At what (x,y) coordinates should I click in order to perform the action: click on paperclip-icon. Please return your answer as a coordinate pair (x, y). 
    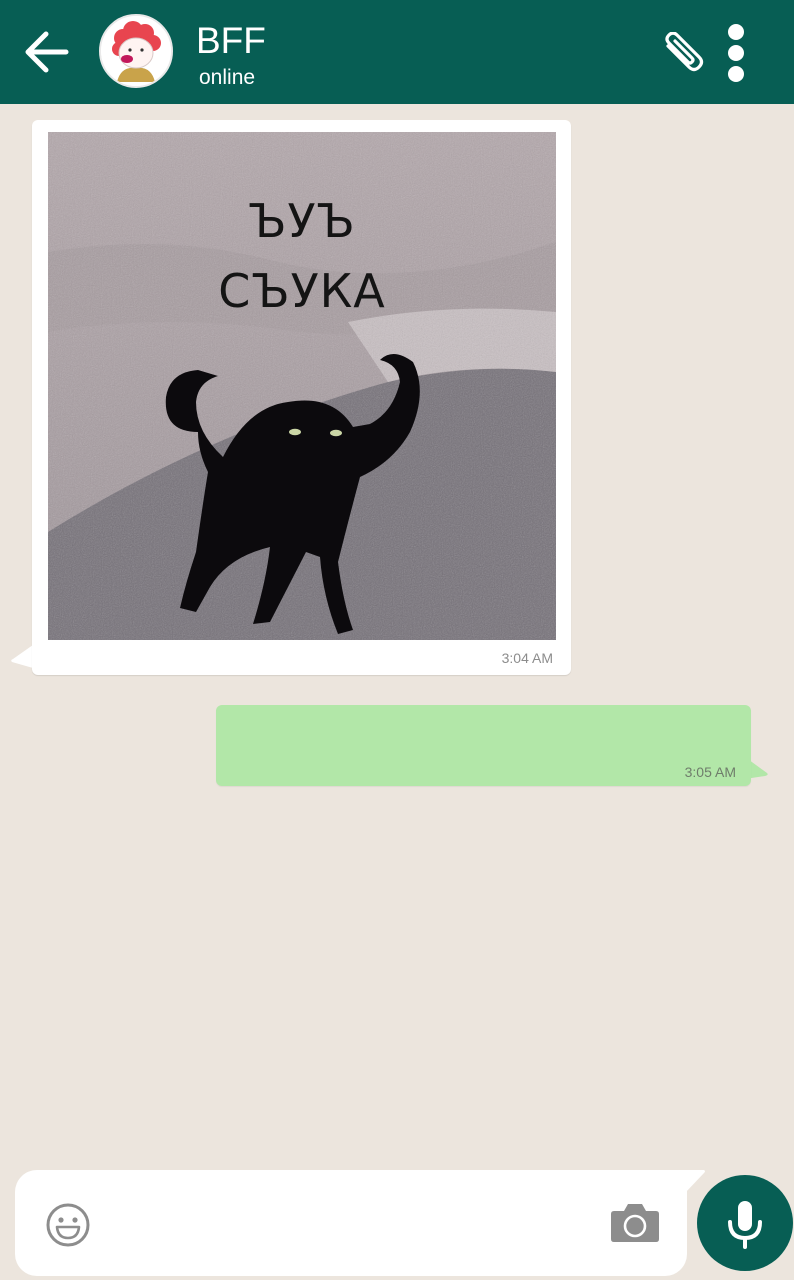
    Looking at the image, I should click on (684, 51).